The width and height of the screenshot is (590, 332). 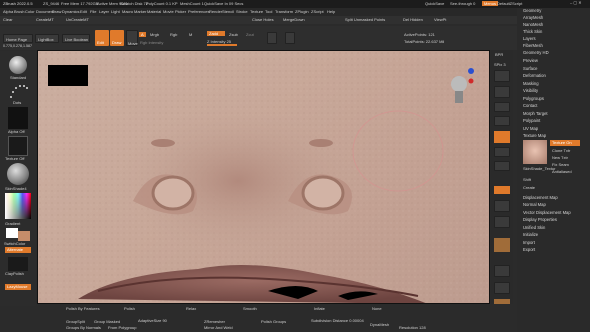 I want to click on close-holes-button: Close Holes, so click(x=263, y=19).